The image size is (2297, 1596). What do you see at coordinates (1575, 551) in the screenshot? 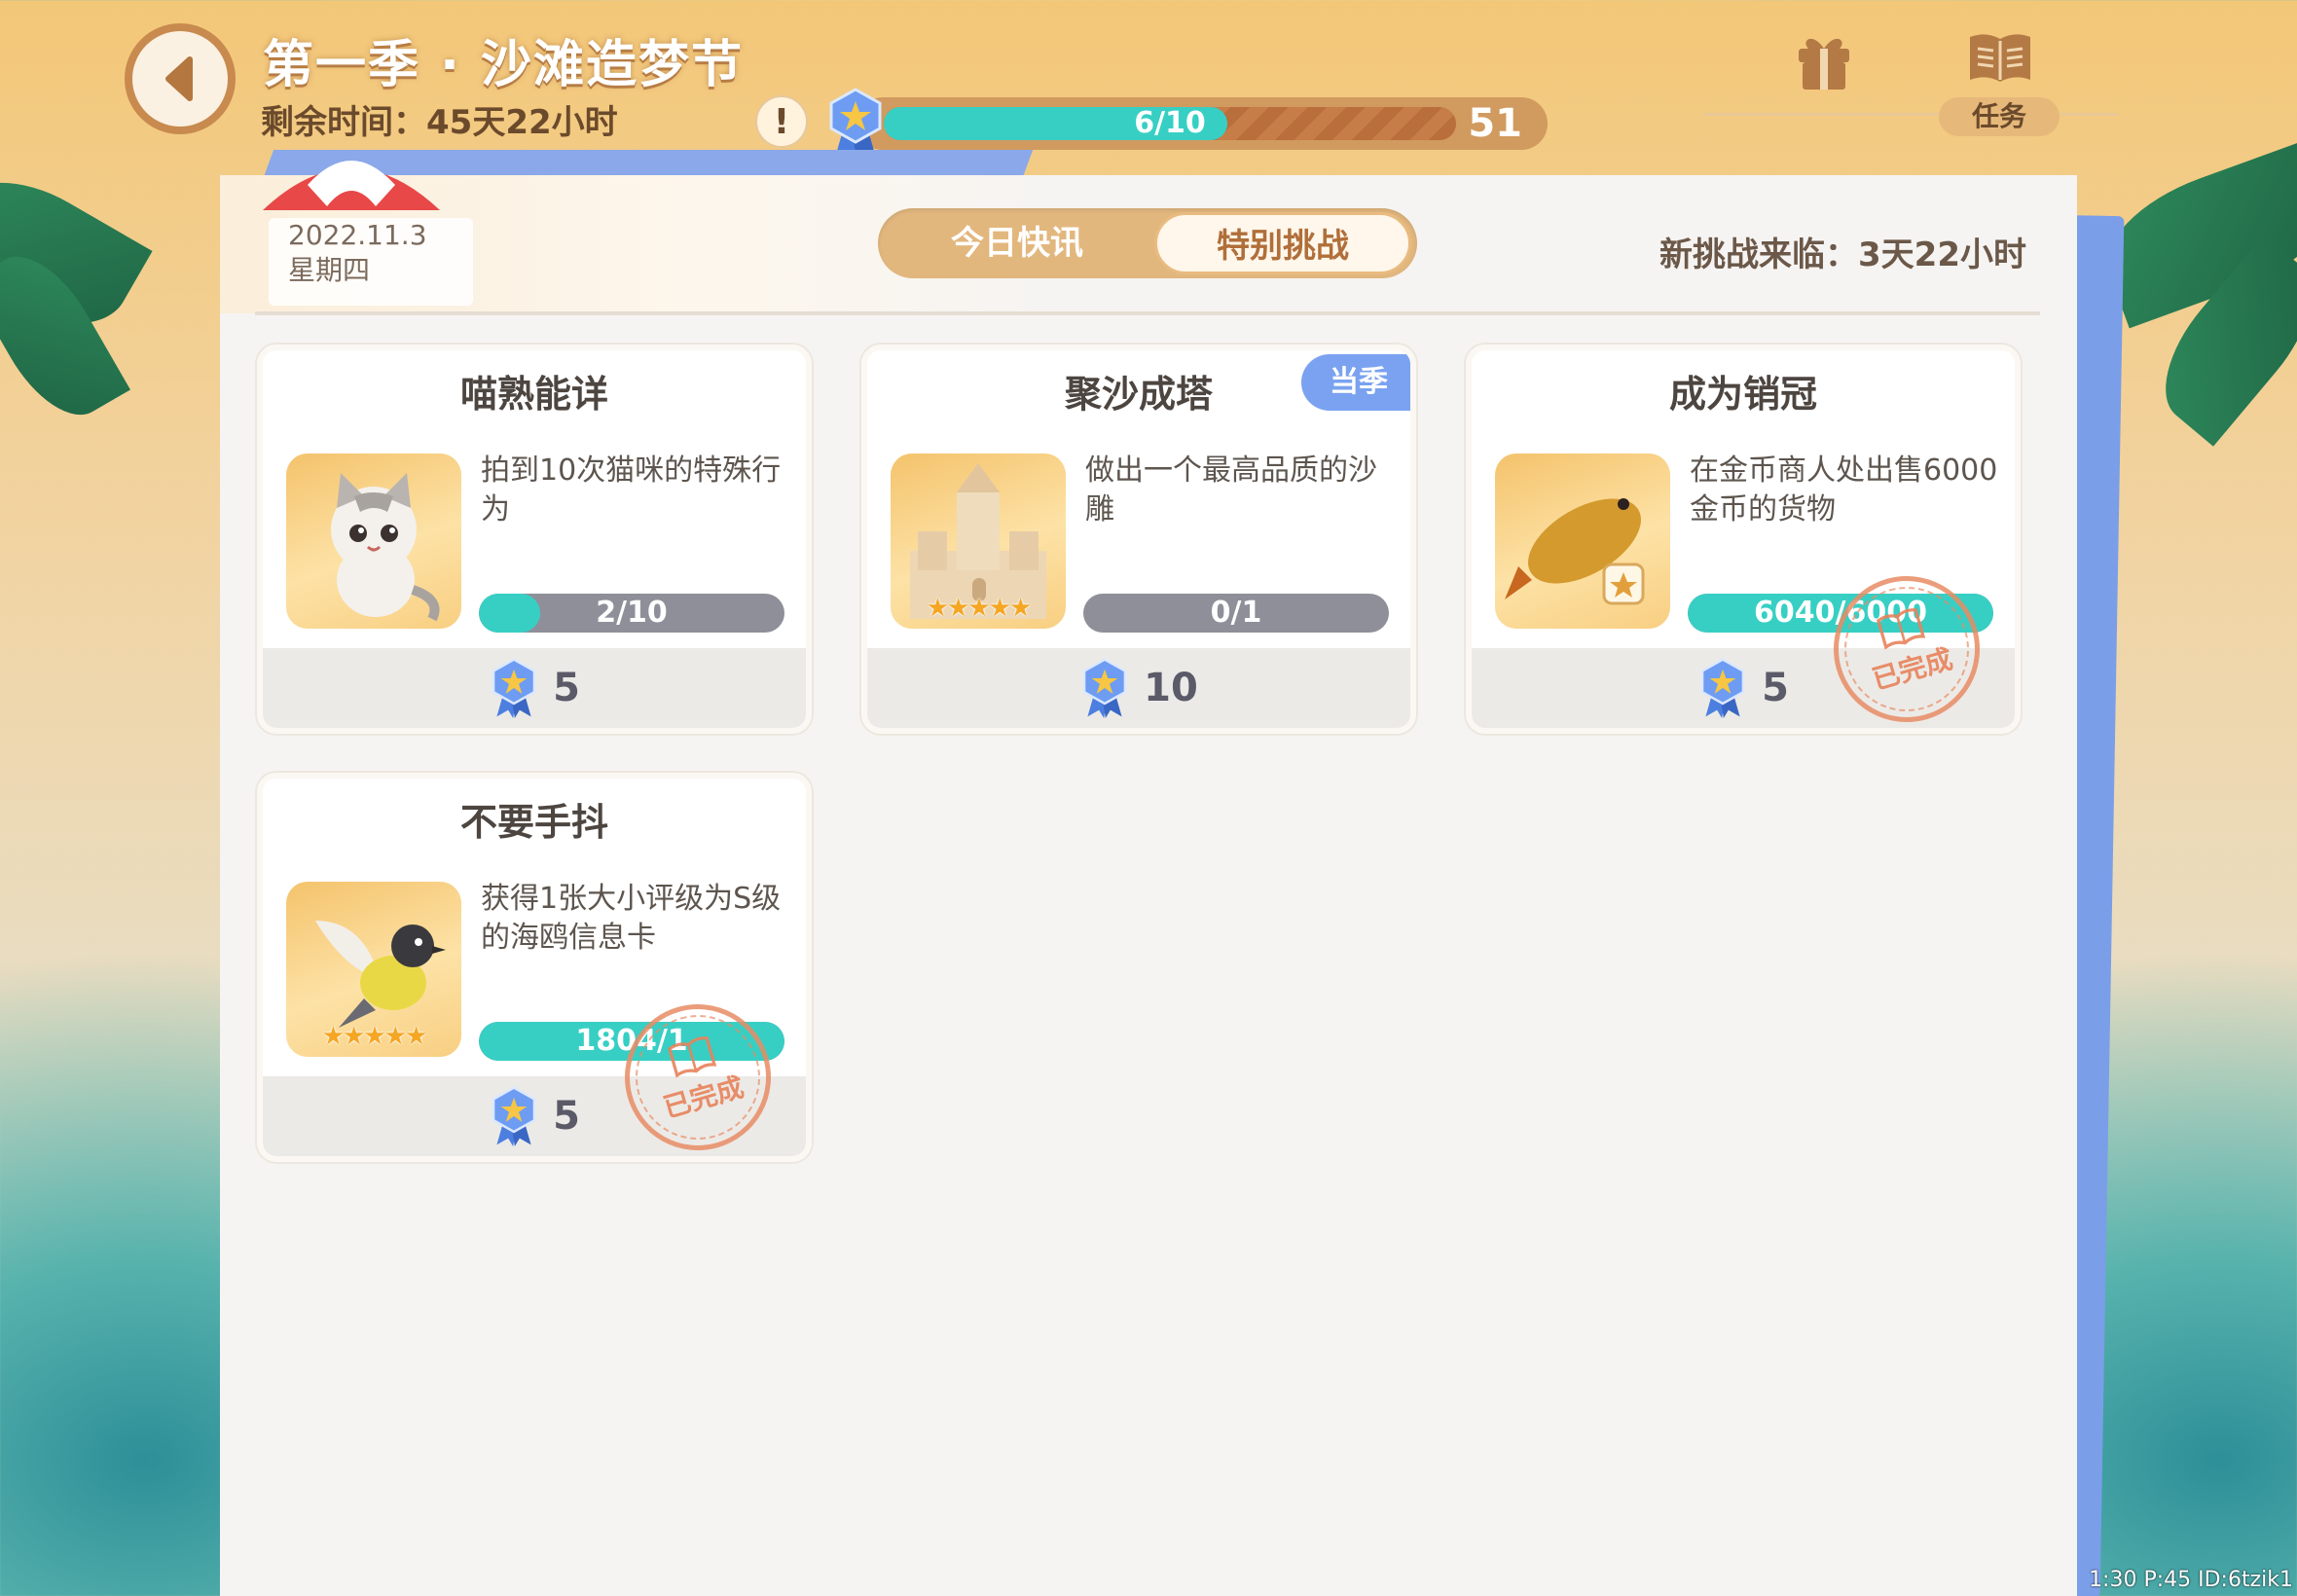
I see `fish-icon` at bounding box center [1575, 551].